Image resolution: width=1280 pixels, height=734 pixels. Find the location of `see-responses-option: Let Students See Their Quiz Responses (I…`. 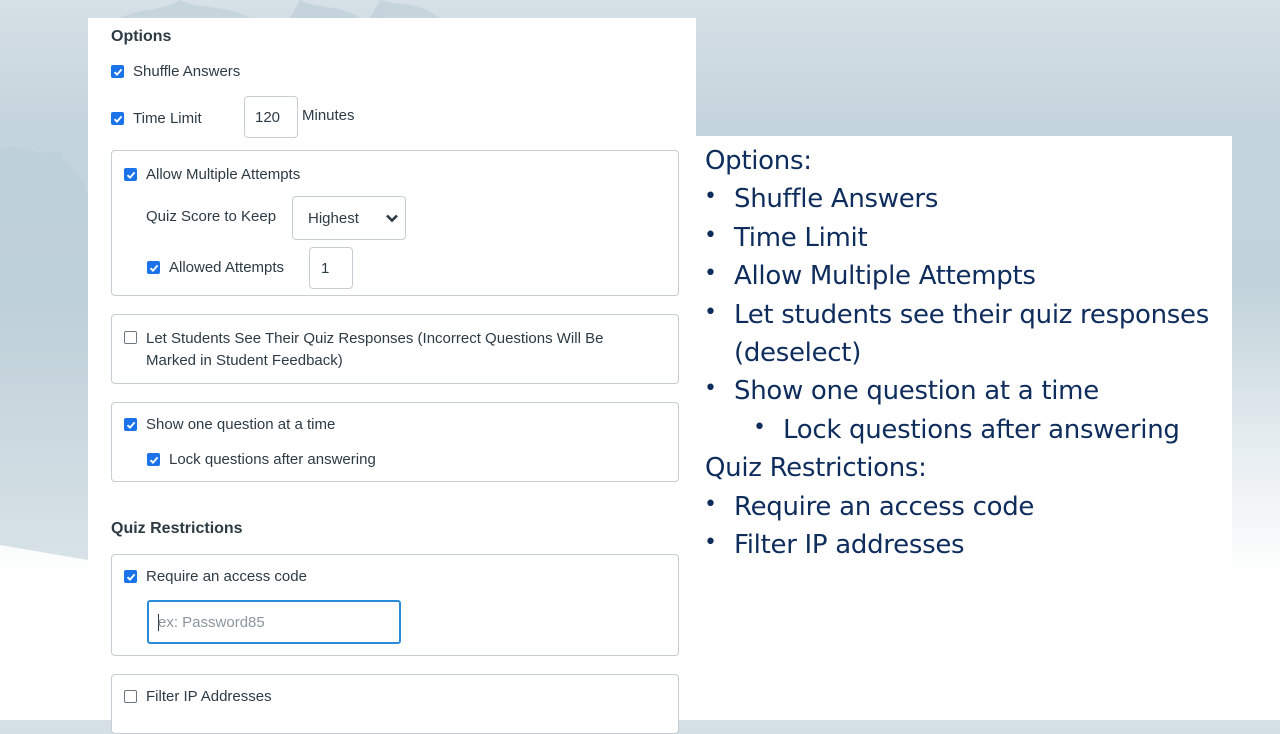

see-responses-option: Let Students See Their Quiz Responses (I… is located at coordinates (363, 350).